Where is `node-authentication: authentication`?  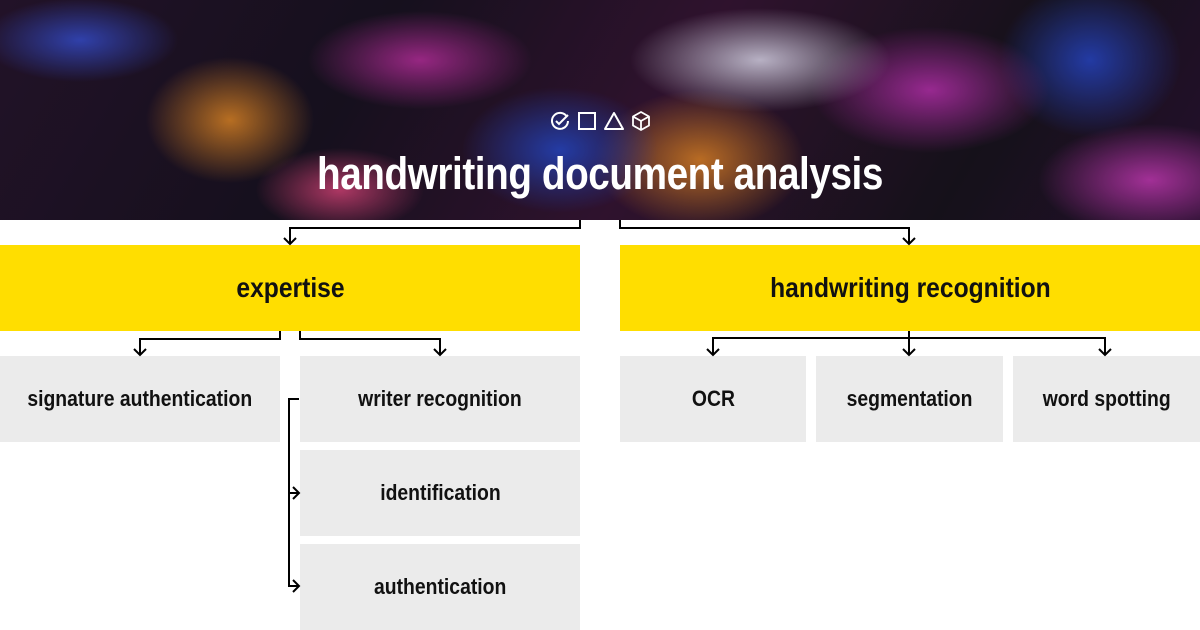 node-authentication: authentication is located at coordinates (440, 587).